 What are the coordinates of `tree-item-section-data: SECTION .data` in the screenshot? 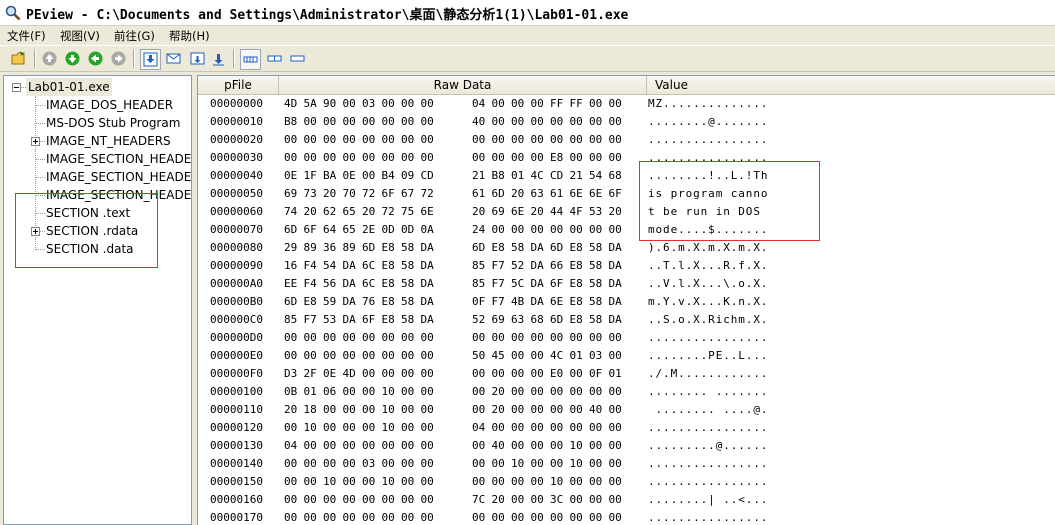 It's located at (90, 249).